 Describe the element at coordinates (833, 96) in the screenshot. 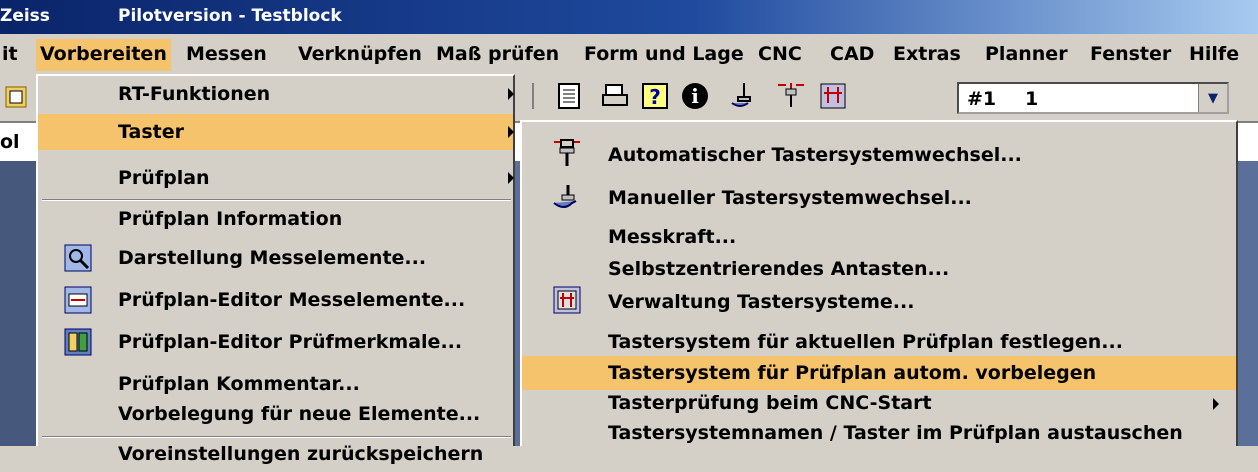

I see `probe-config-toolbar-icon` at that location.